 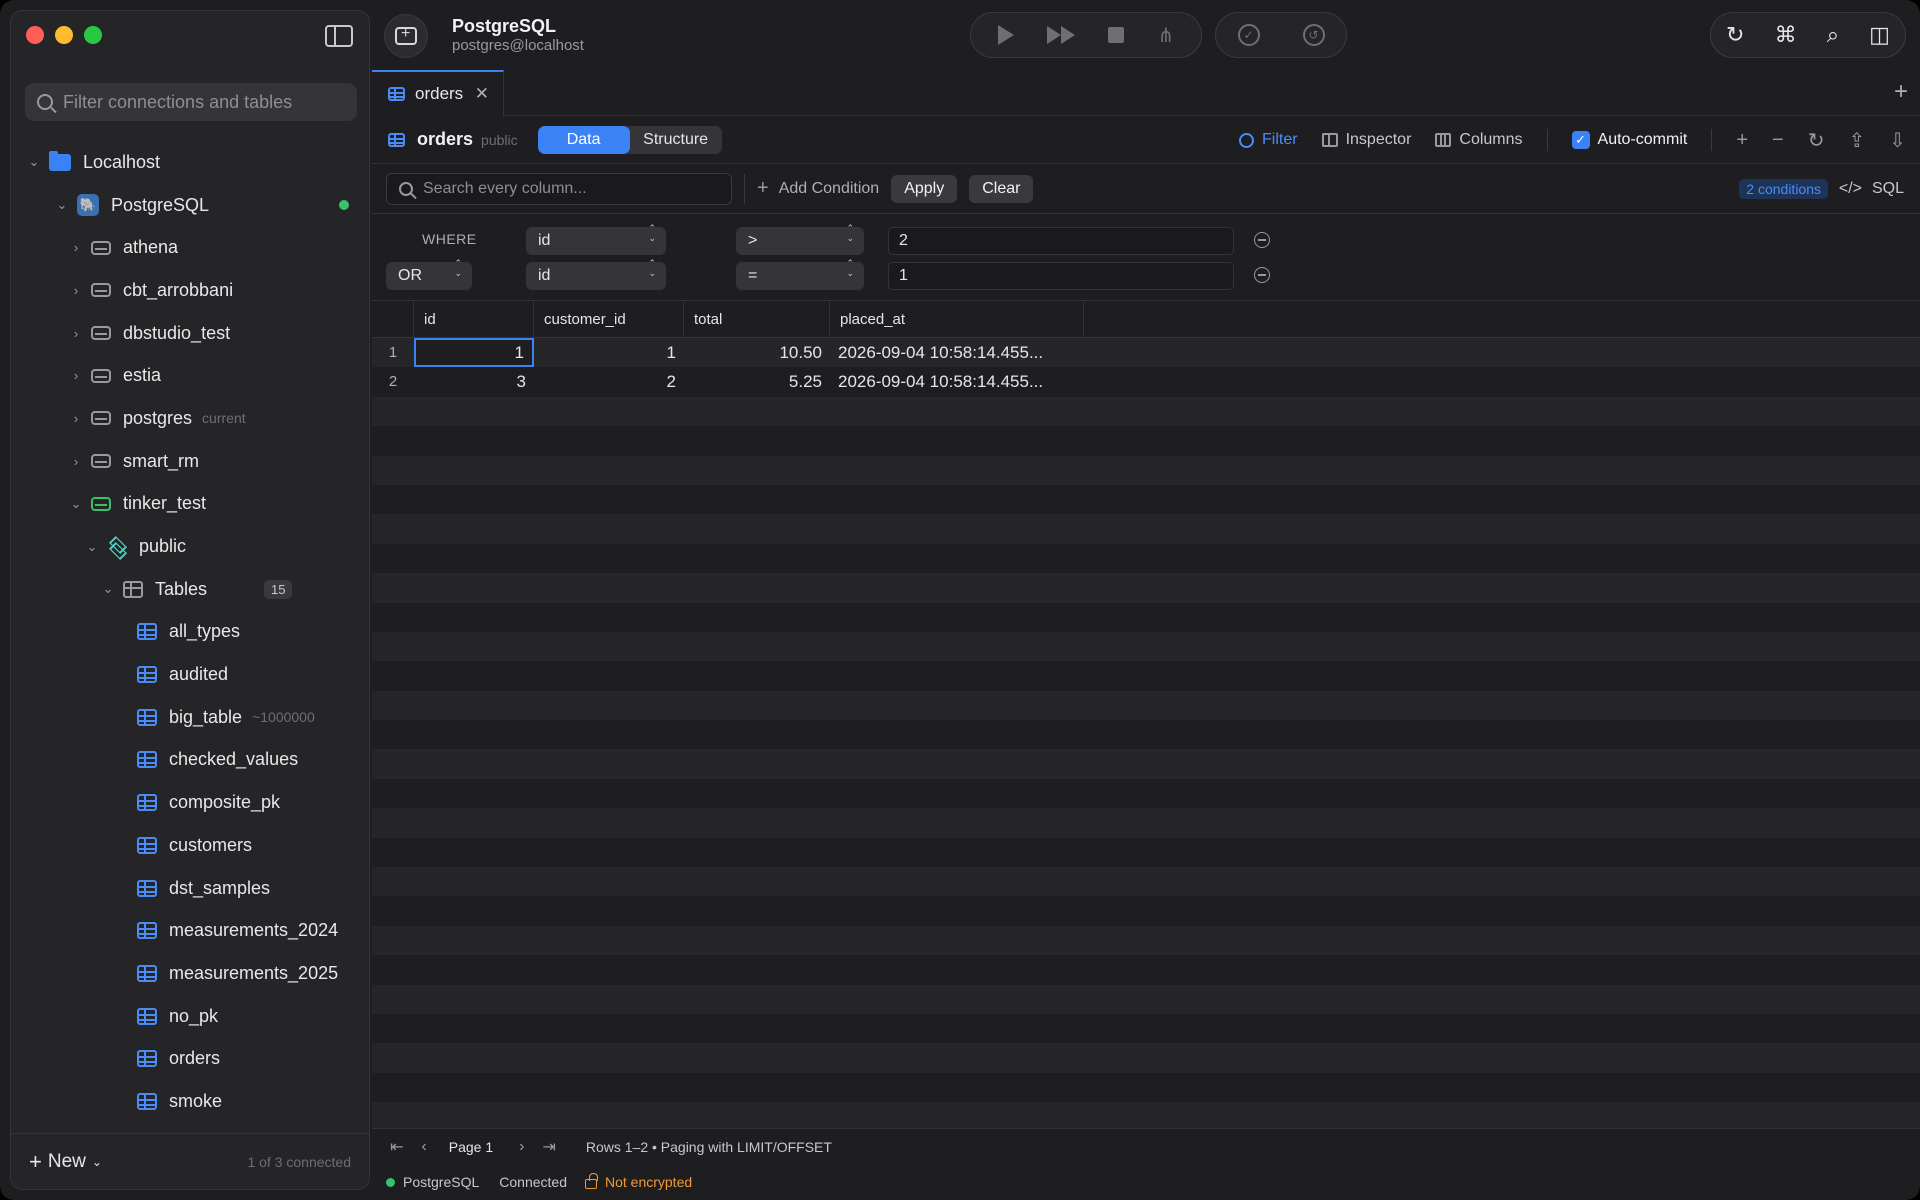 I want to click on tree-item-table: measurements_2024, so click(x=190, y=930).